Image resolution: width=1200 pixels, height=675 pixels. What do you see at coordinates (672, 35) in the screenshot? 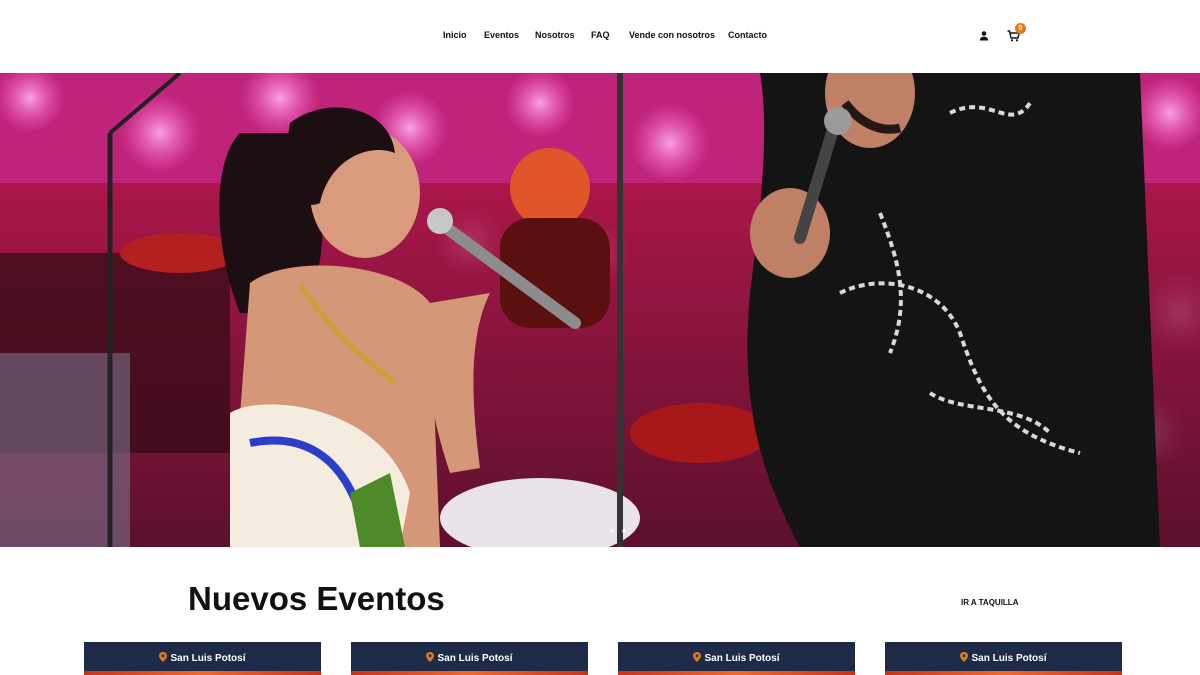
I see `nav-item-vende-con-nosotros: Vende con nosotros` at bounding box center [672, 35].